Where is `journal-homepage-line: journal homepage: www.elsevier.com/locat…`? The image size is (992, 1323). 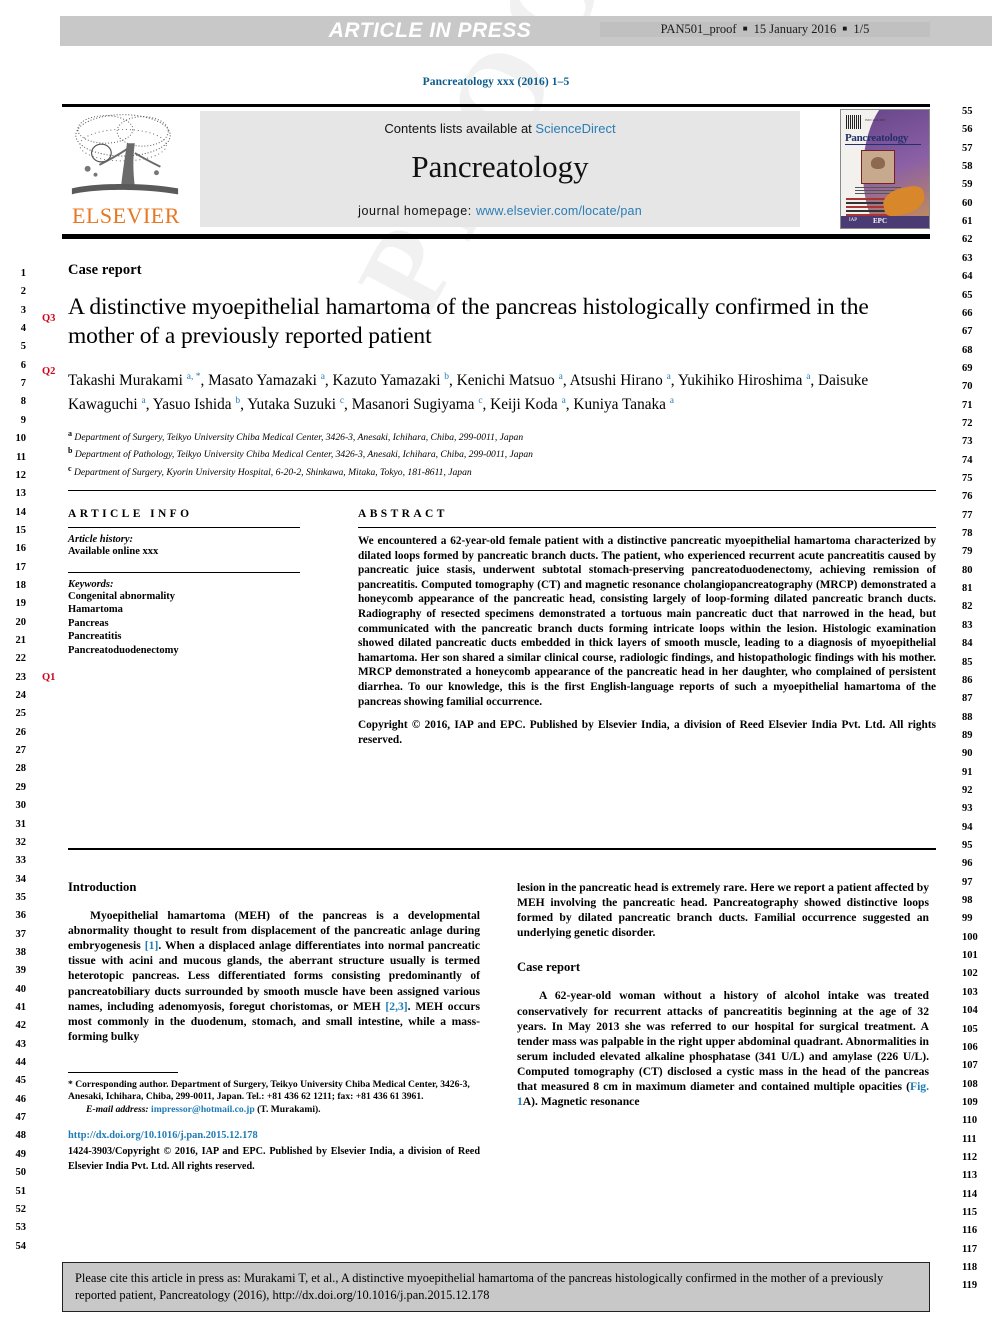 journal-homepage-line: journal homepage: www.elsevier.com/locat… is located at coordinates (500, 211).